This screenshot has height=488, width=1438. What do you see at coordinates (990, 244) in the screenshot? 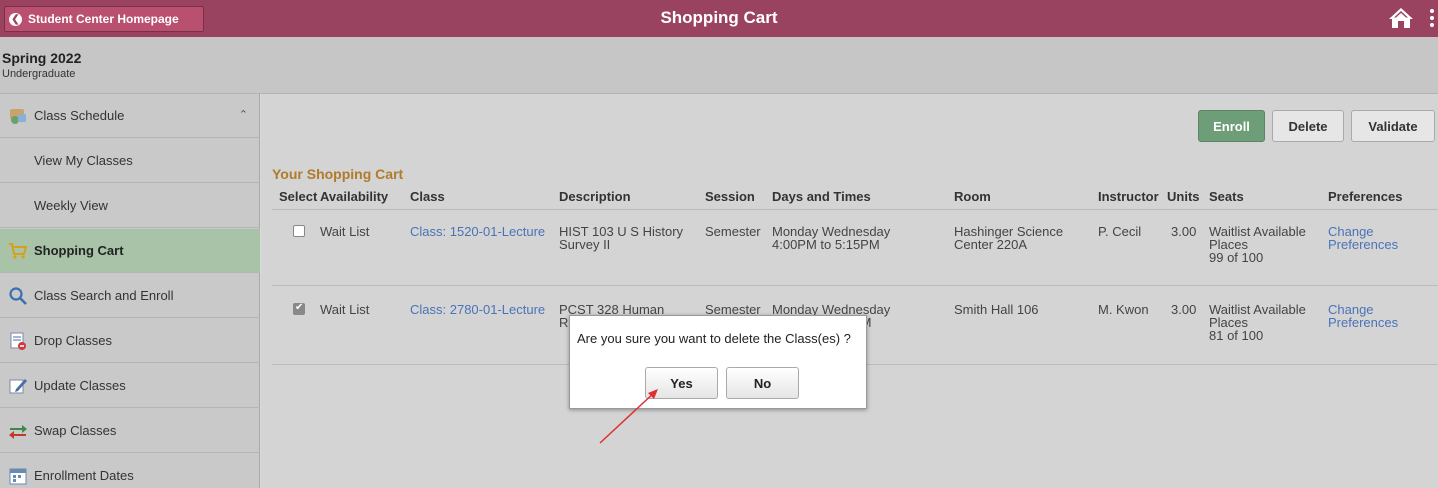
I see `room-line-2: Center 220A` at bounding box center [990, 244].